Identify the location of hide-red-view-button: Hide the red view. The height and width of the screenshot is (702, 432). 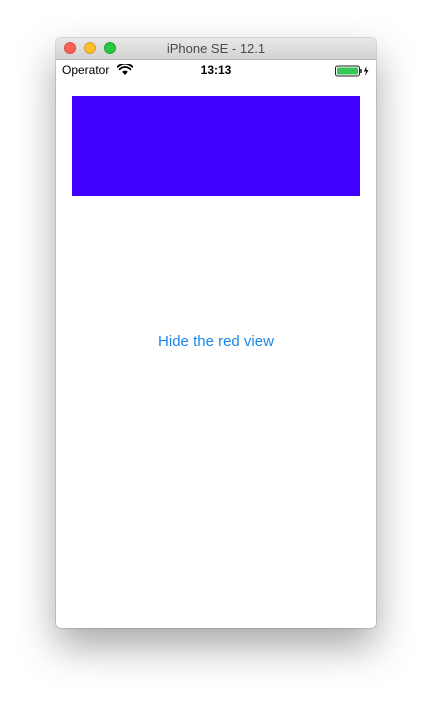
(216, 341).